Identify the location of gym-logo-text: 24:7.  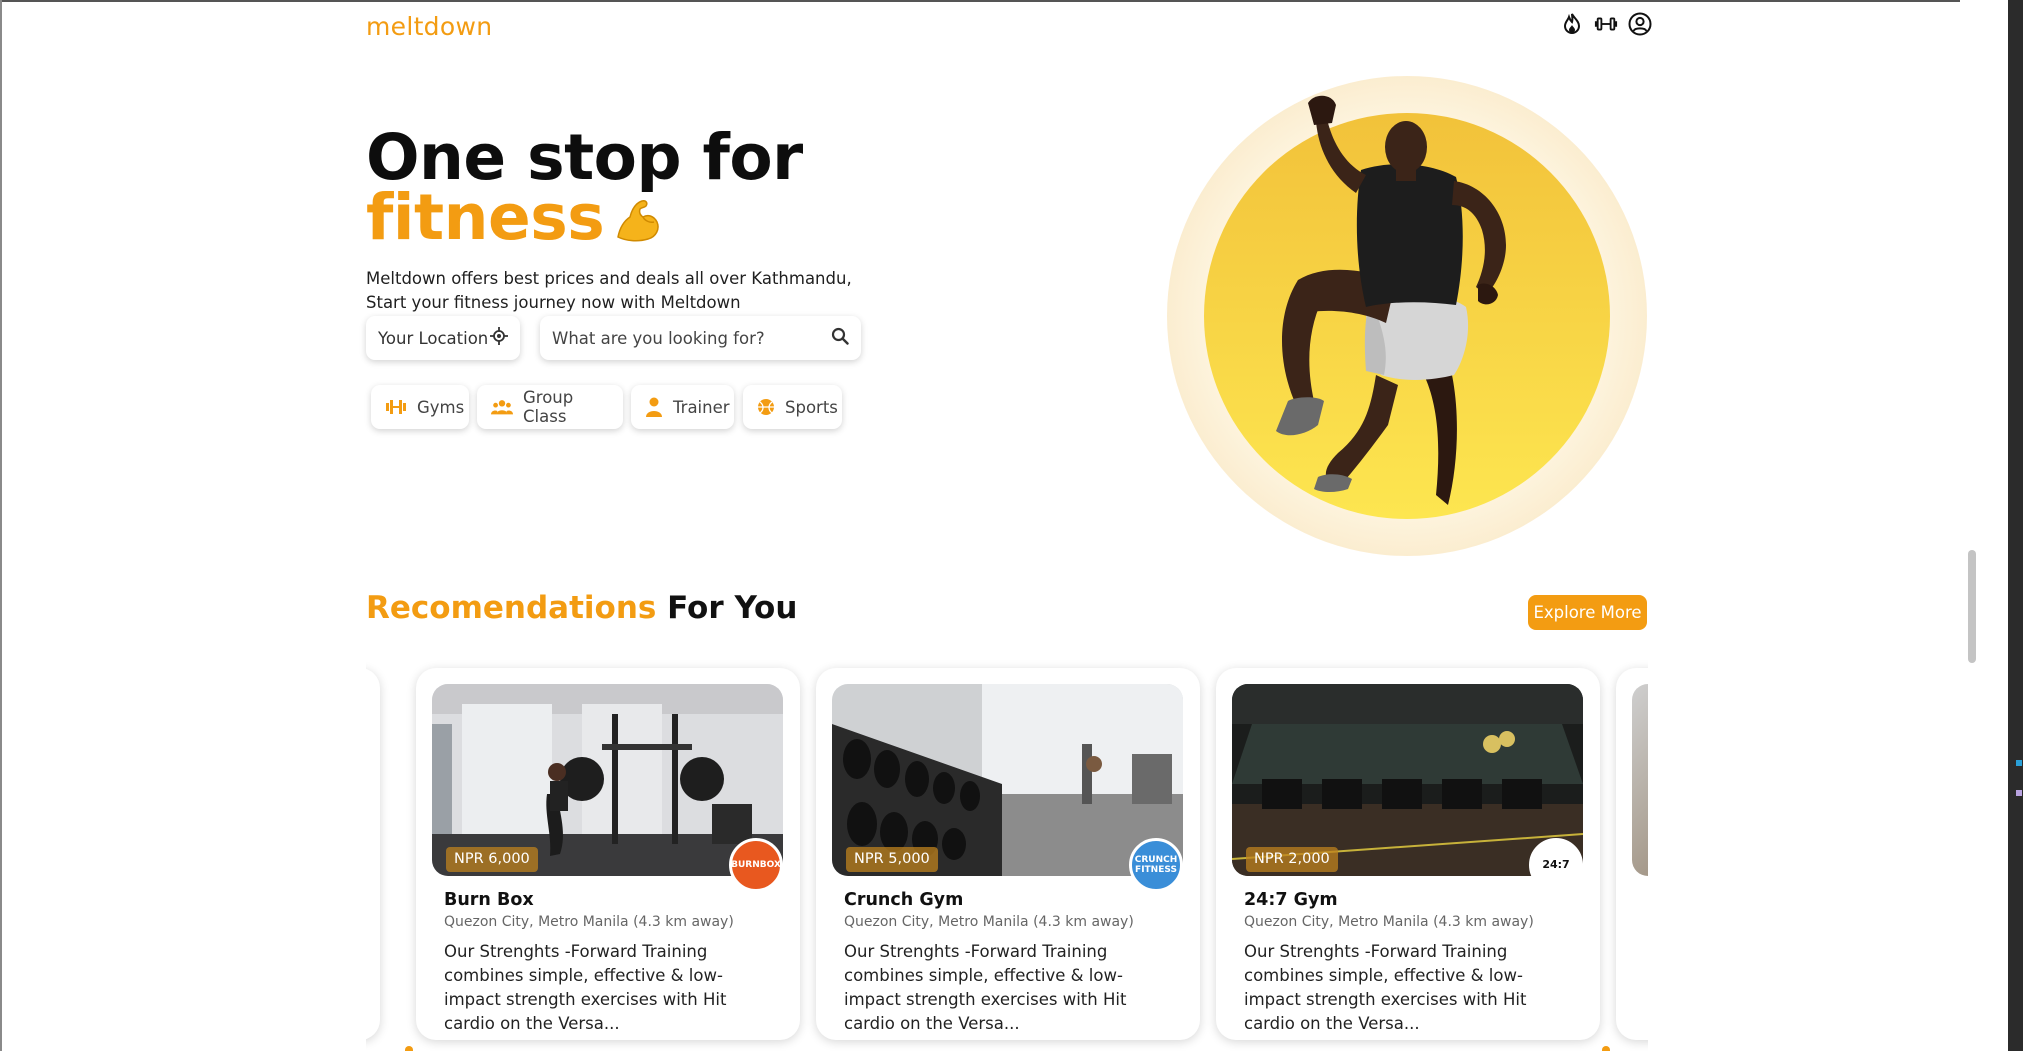
(1556, 864).